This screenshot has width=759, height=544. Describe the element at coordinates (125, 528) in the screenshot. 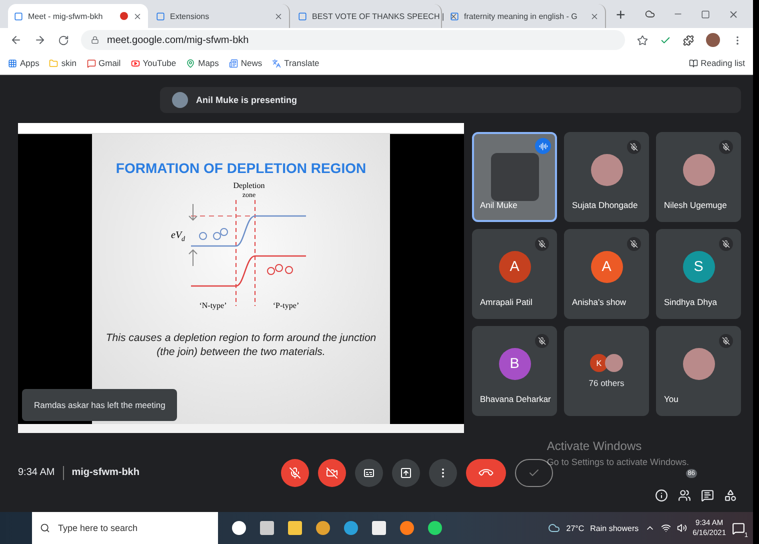

I see `search-field: Type here to search` at that location.